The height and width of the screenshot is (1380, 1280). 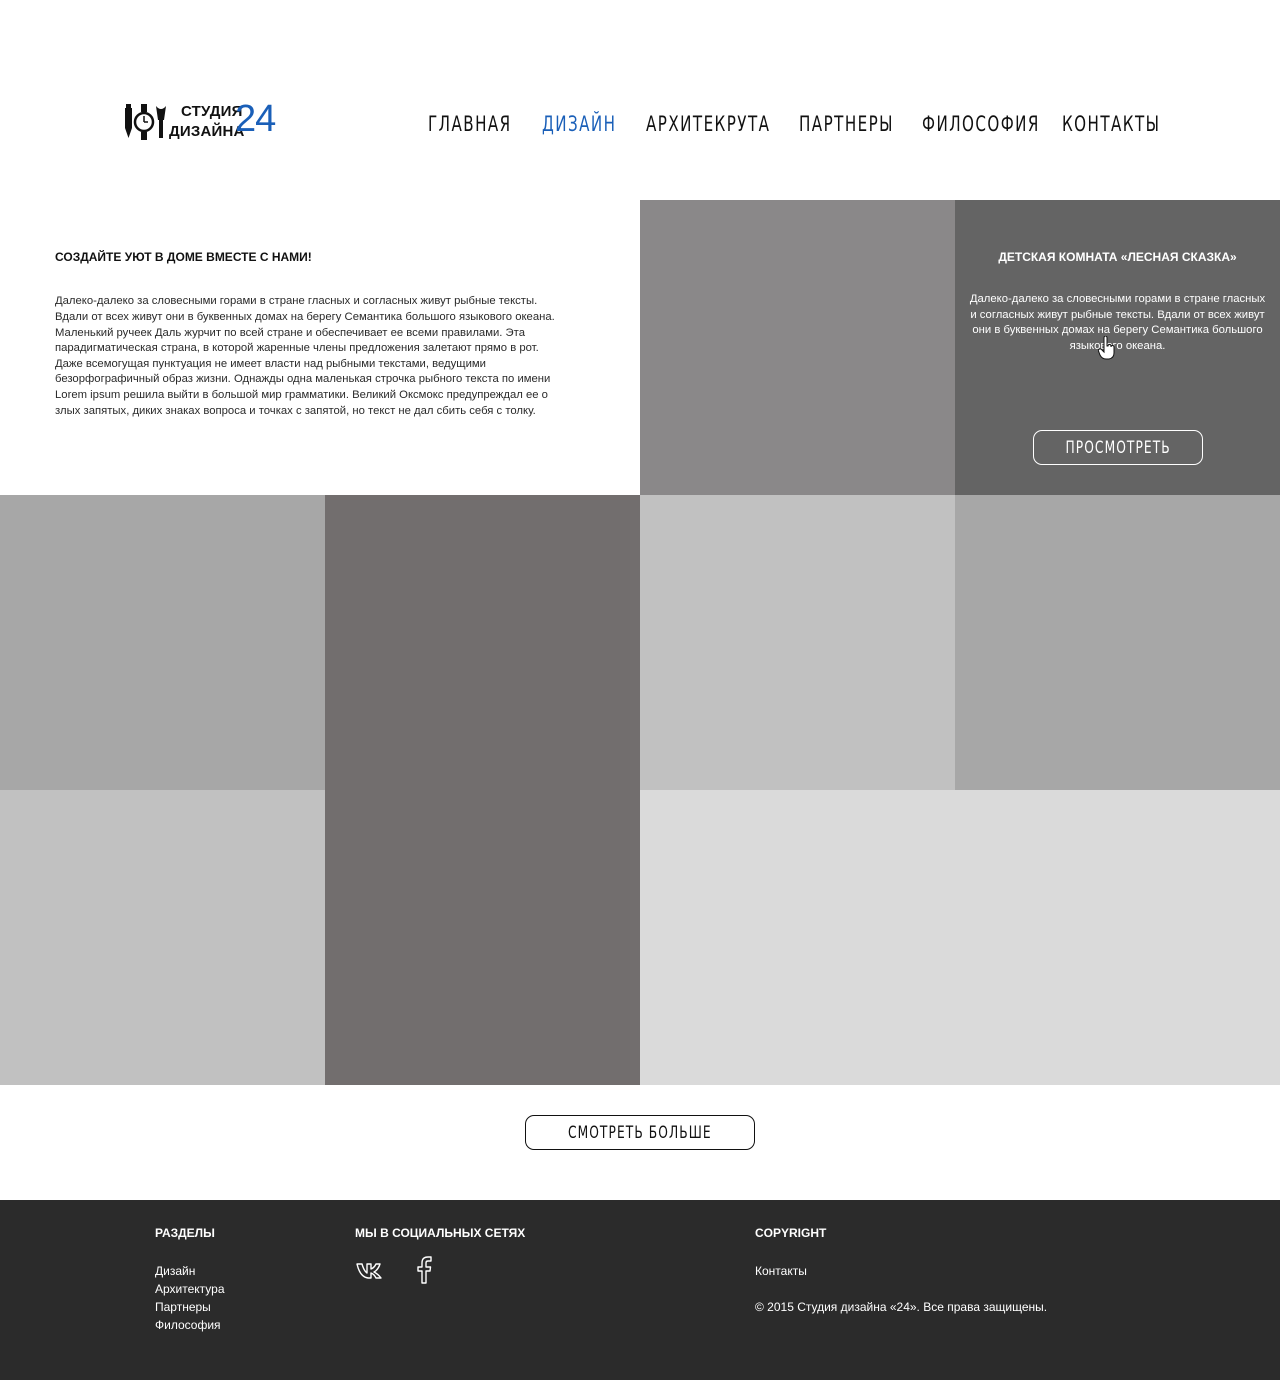 What do you see at coordinates (183, 1307) in the screenshot?
I see `footer-link-partners: Партнеры` at bounding box center [183, 1307].